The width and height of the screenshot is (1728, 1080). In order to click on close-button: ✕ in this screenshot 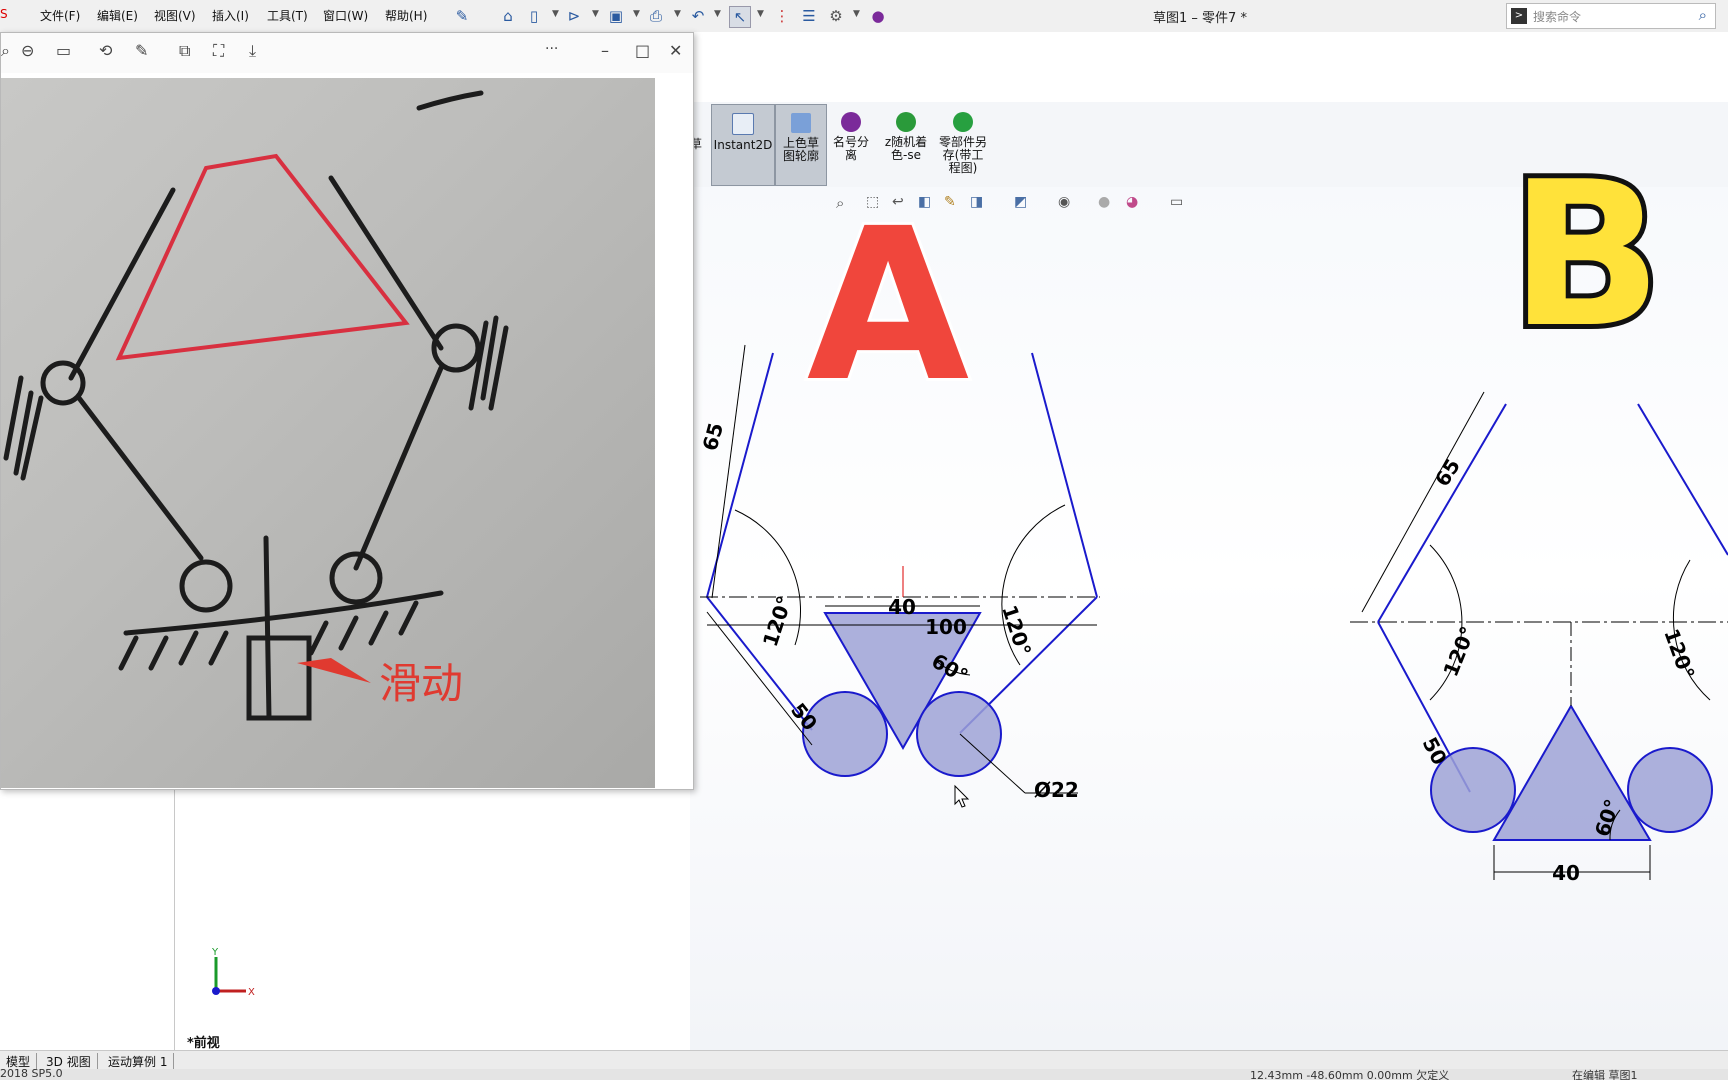, I will do `click(675, 50)`.